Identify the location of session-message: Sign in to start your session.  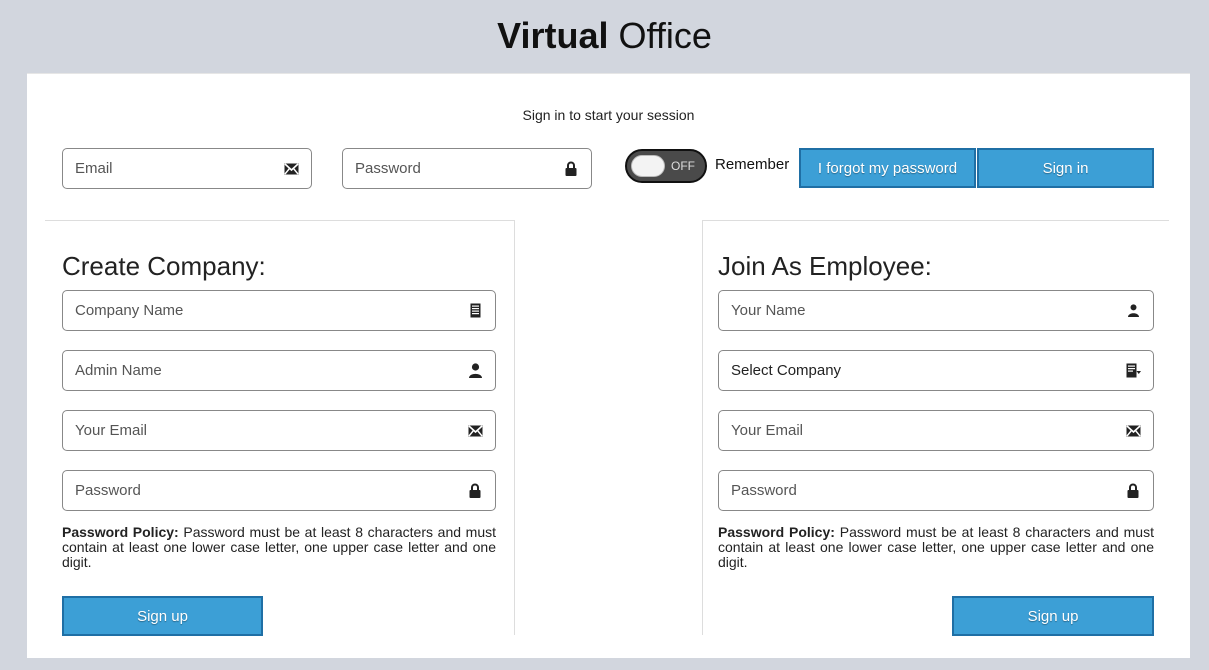
(608, 115).